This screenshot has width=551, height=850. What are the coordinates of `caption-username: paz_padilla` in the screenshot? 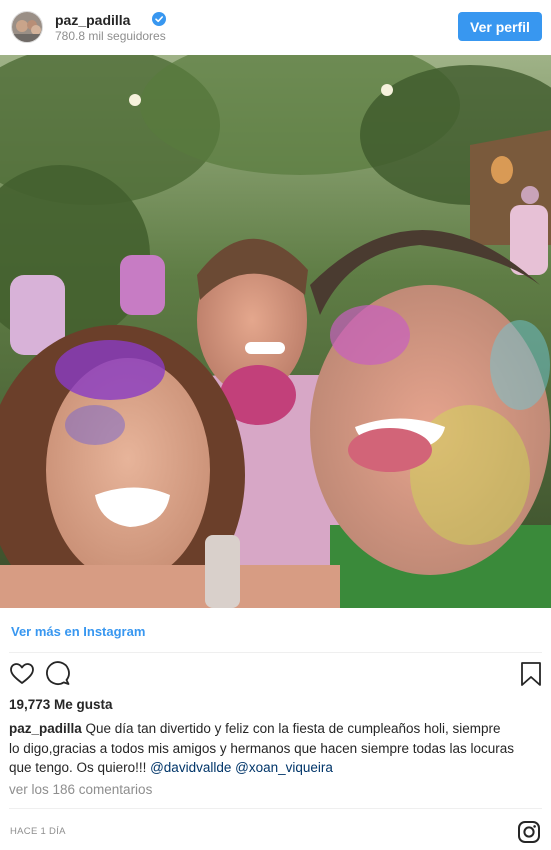 It's located at (45, 728).